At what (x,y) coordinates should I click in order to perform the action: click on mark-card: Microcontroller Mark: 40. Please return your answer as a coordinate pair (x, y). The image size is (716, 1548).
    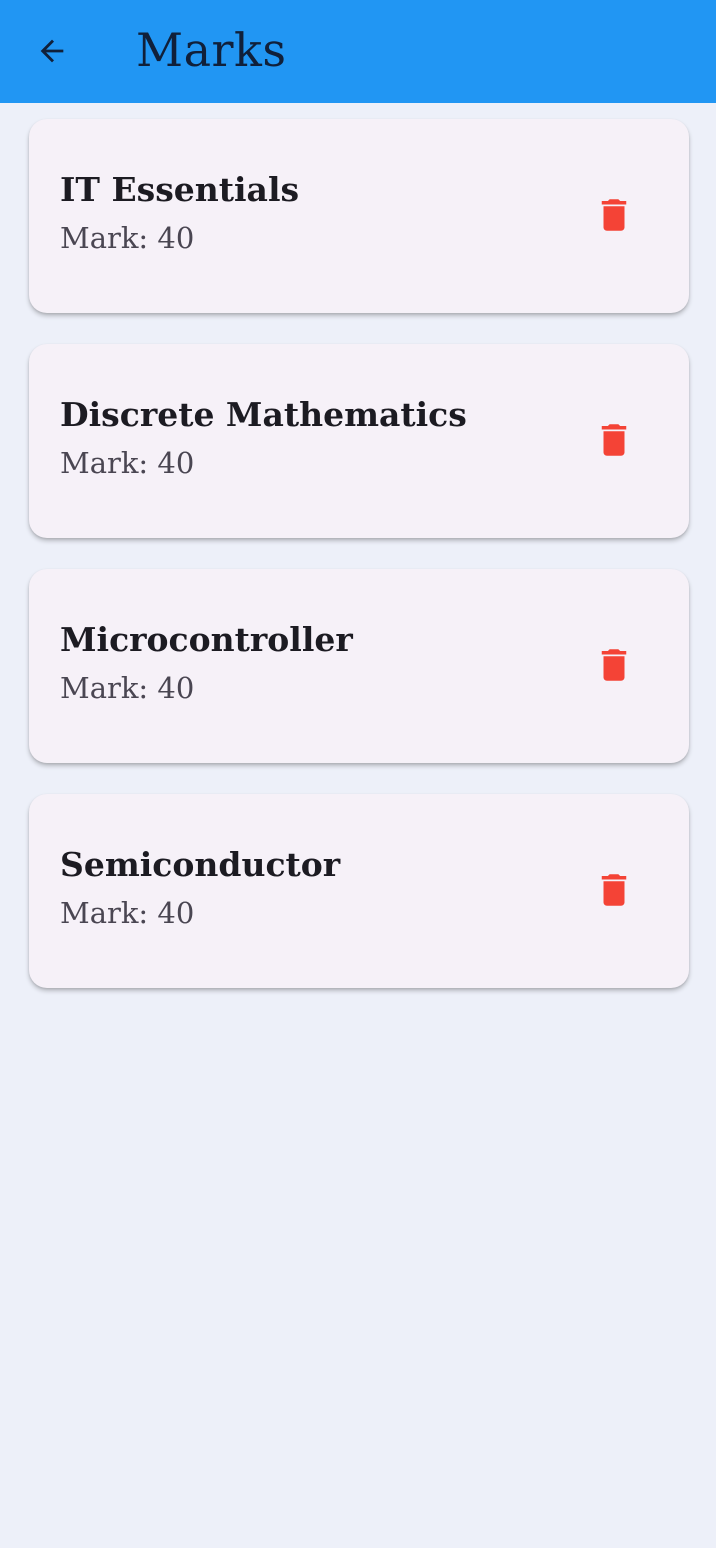
    Looking at the image, I should click on (359, 666).